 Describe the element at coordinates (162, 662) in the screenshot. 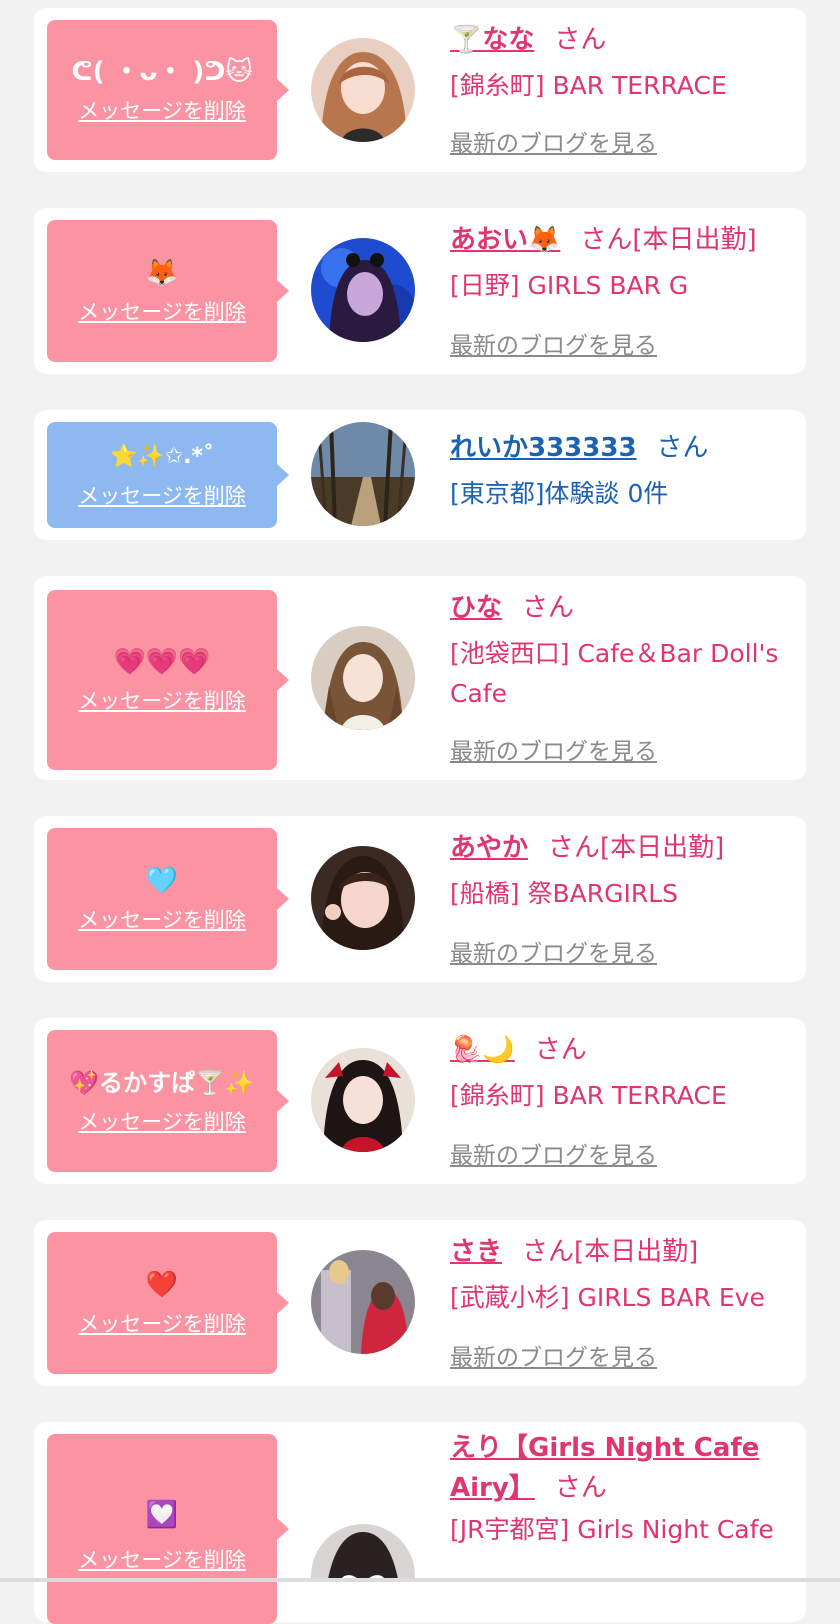

I see `message-text: 💗💗💗` at that location.